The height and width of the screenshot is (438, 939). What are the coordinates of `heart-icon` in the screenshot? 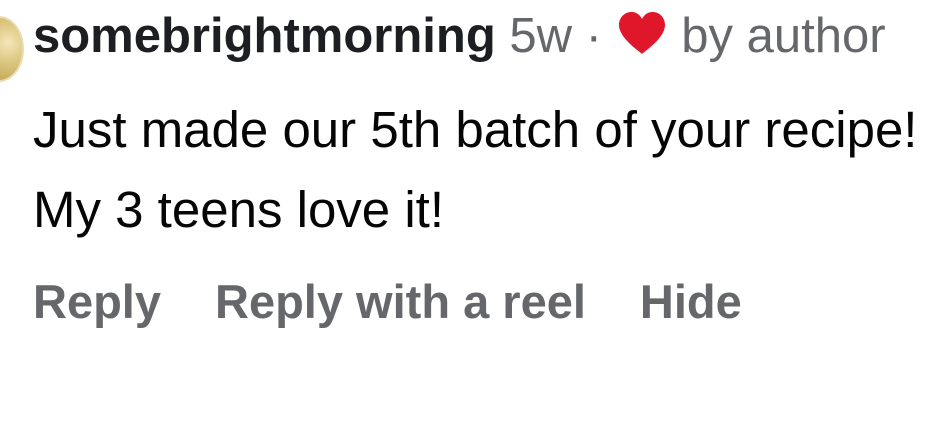 It's located at (641, 33).